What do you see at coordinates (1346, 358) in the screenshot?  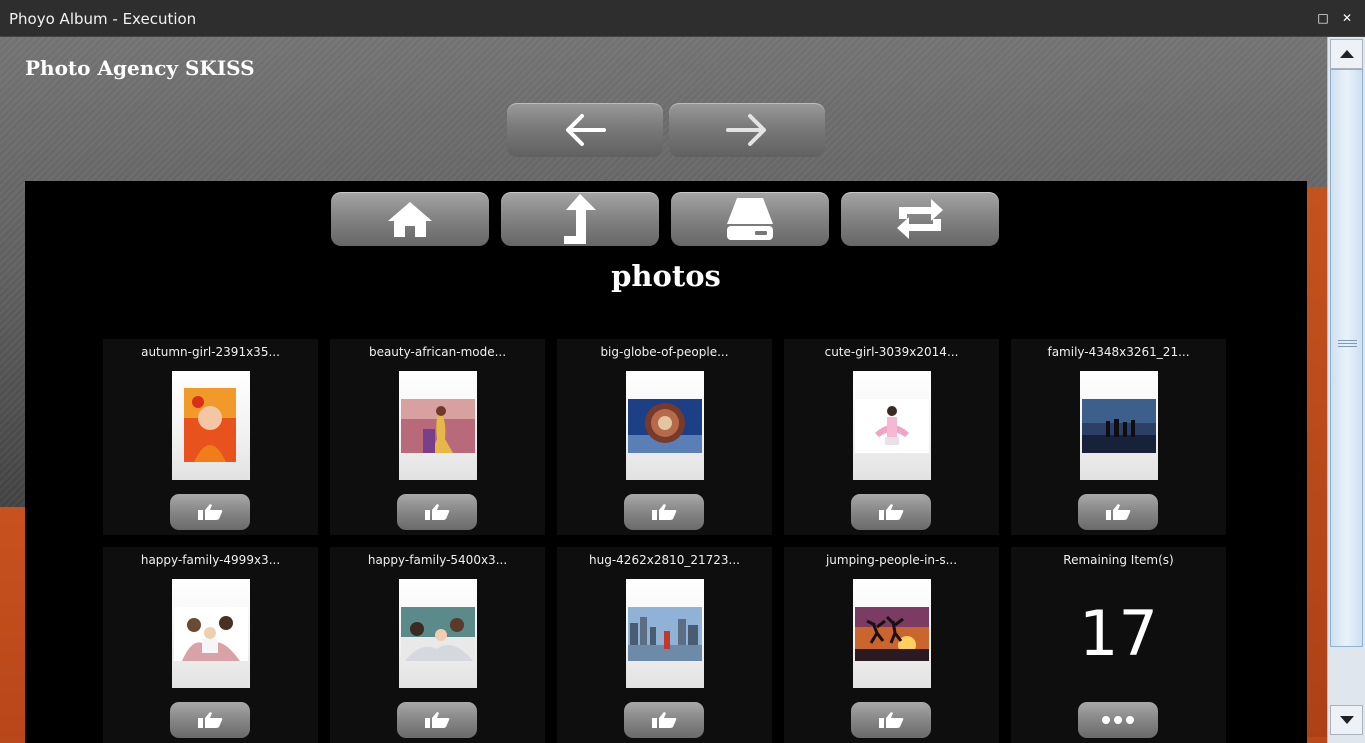 I see `scrollbar-thumb` at bounding box center [1346, 358].